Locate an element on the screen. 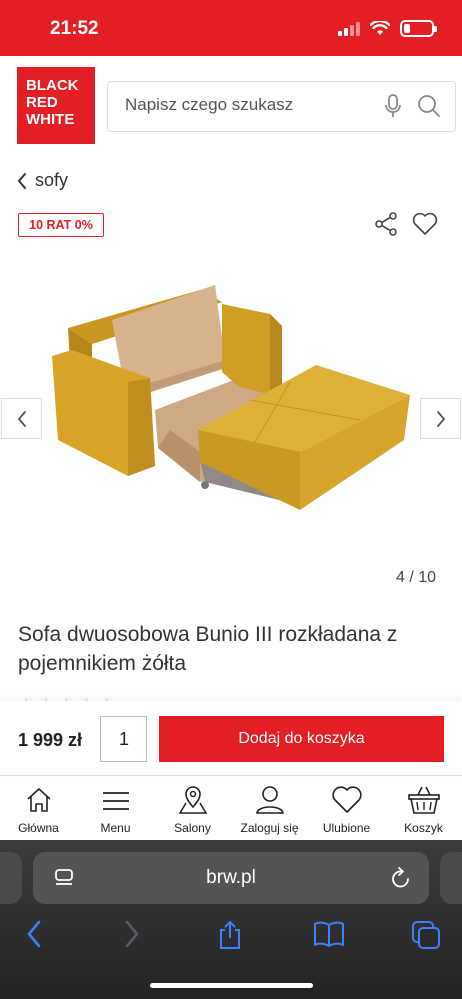 The width and height of the screenshot is (462, 999). nav-label: Główna is located at coordinates (38, 828).